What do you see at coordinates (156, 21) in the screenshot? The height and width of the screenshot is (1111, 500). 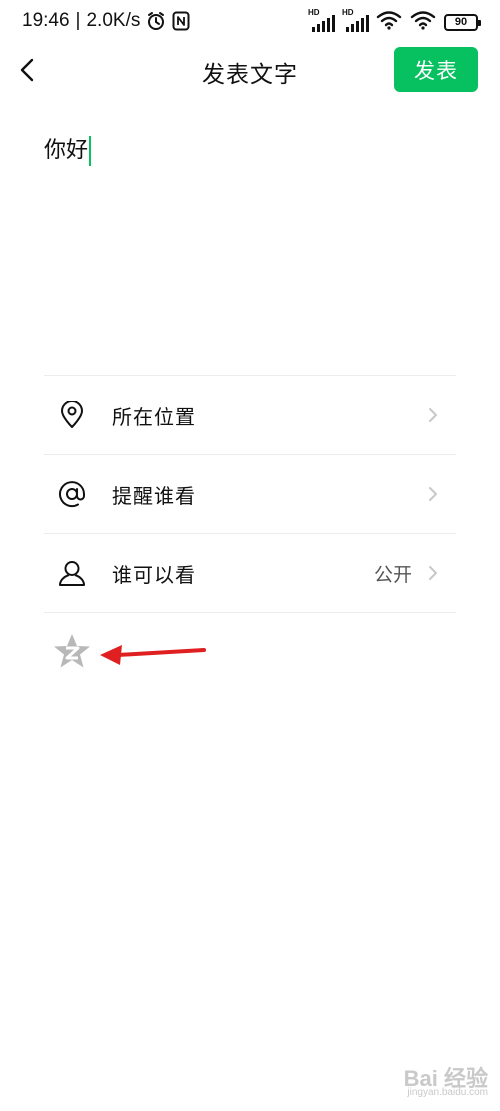 I see `alarm-icon` at bounding box center [156, 21].